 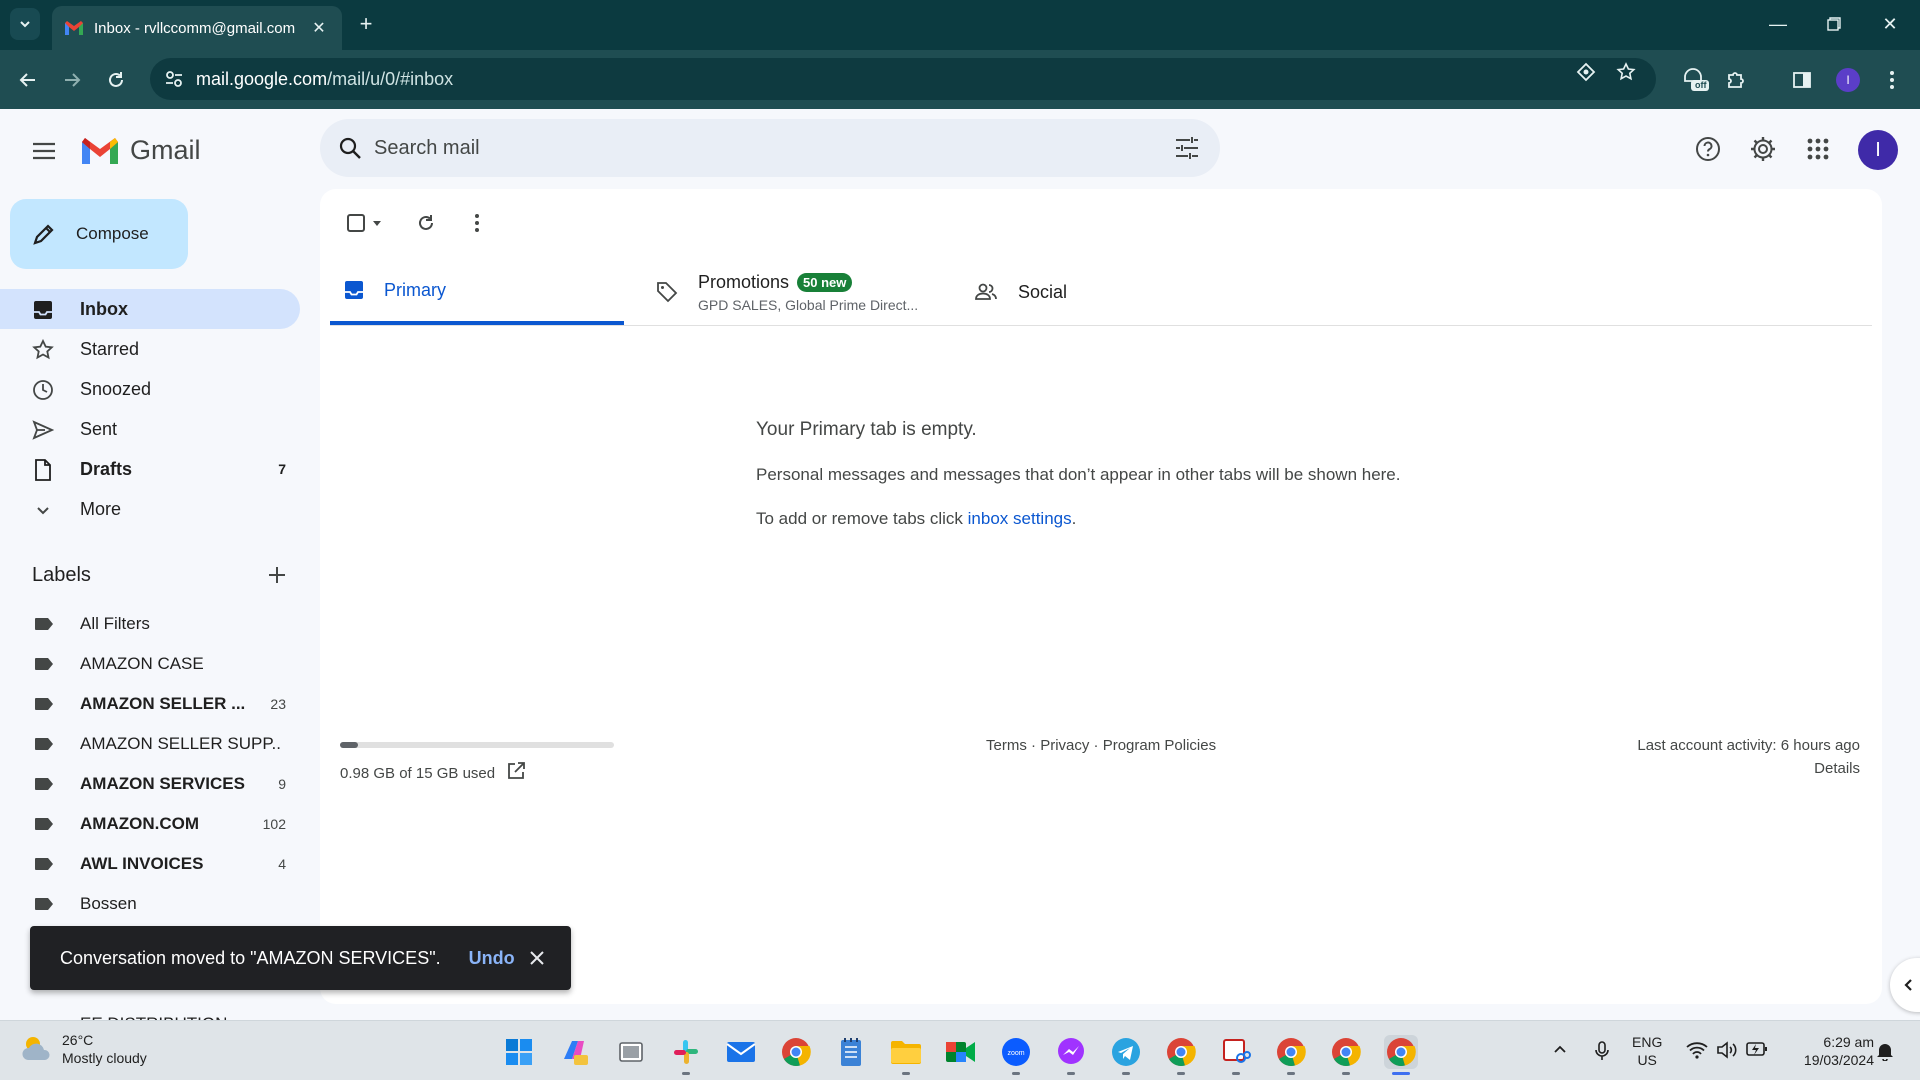 What do you see at coordinates (477, 292) in the screenshot?
I see `tab-primary: Primary` at bounding box center [477, 292].